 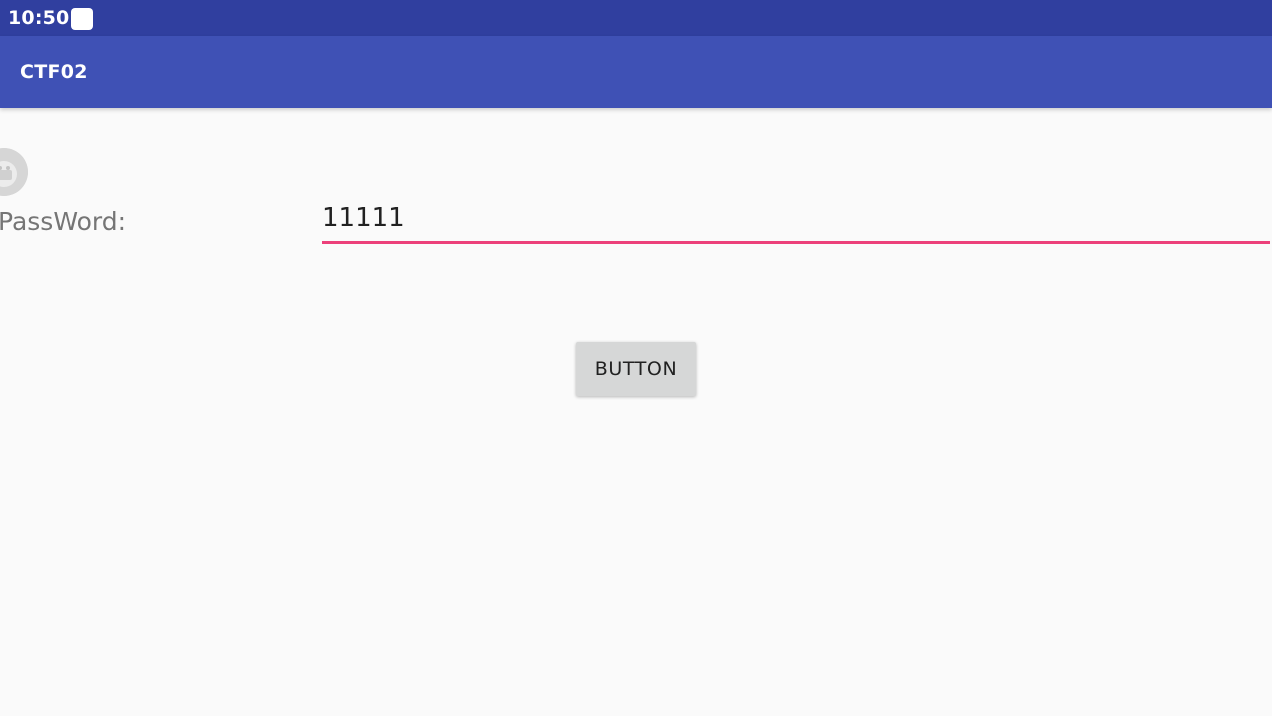 I want to click on square-notification-icon, so click(x=82, y=19).